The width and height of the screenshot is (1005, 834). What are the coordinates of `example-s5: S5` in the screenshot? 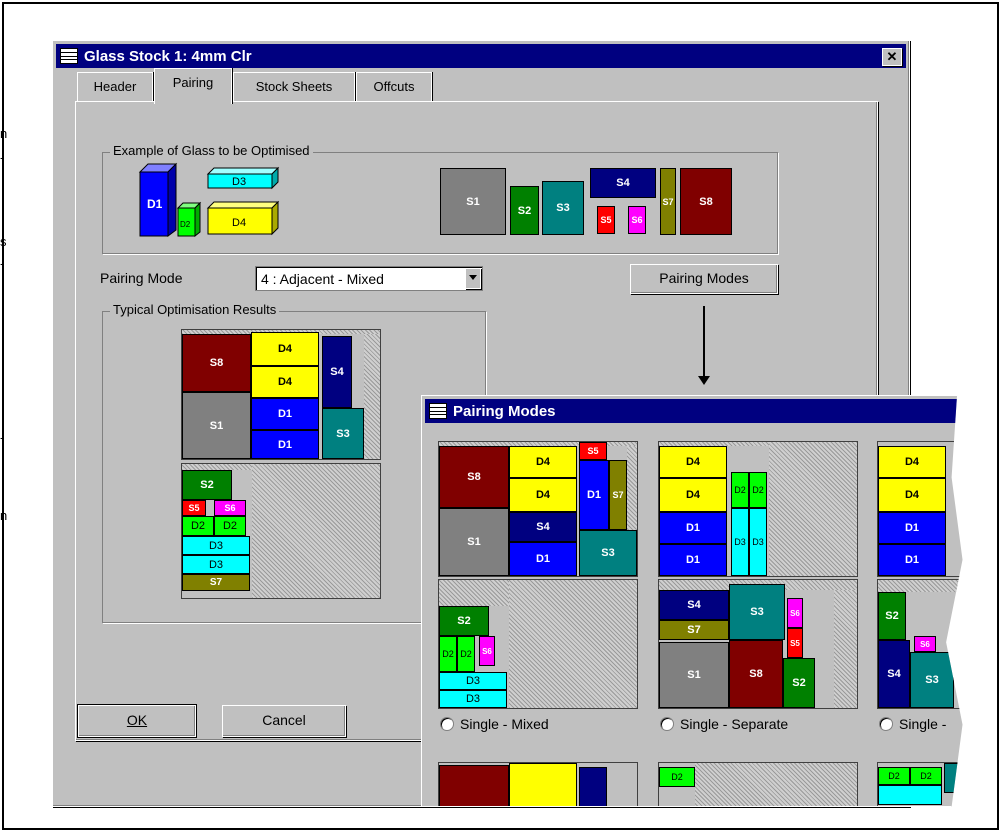 It's located at (606, 220).